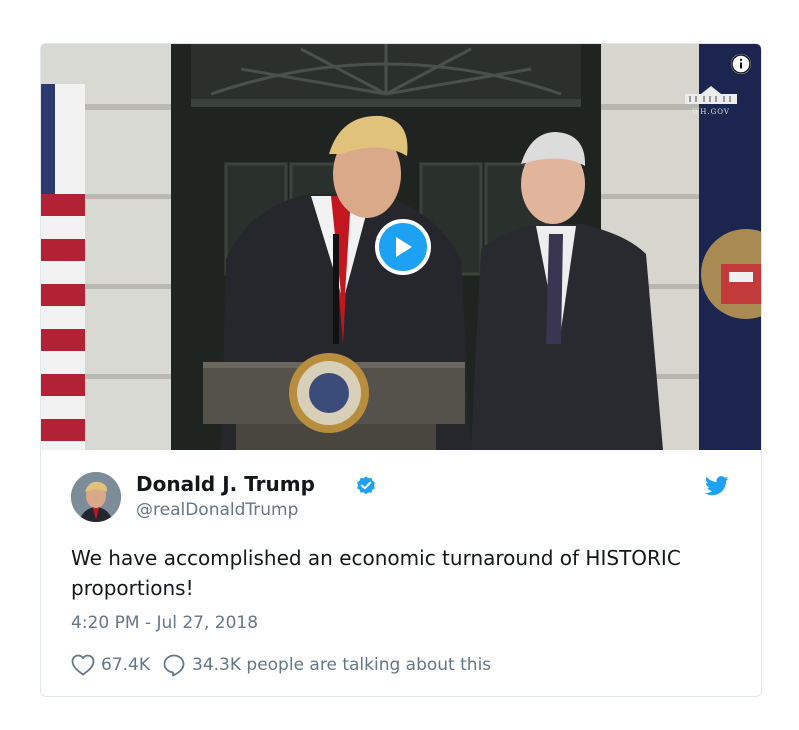  I want to click on conversation-count: 34.3K people are talking about this, so click(342, 665).